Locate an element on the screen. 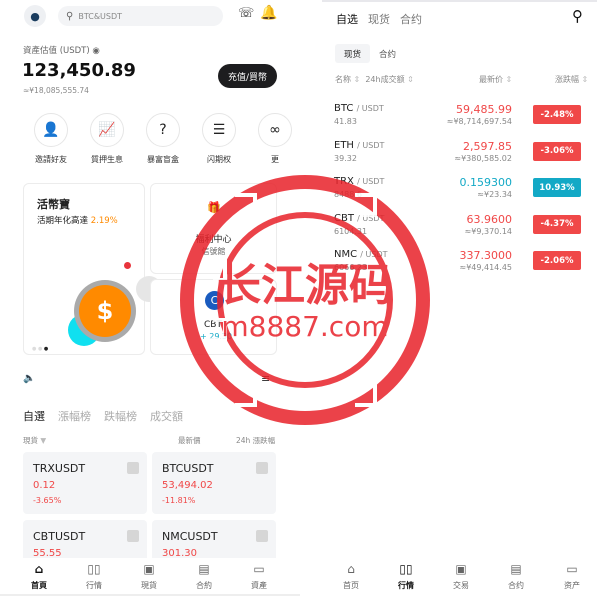 This screenshot has height=596, width=597. pair-name: CBT / USDT is located at coordinates (359, 218).